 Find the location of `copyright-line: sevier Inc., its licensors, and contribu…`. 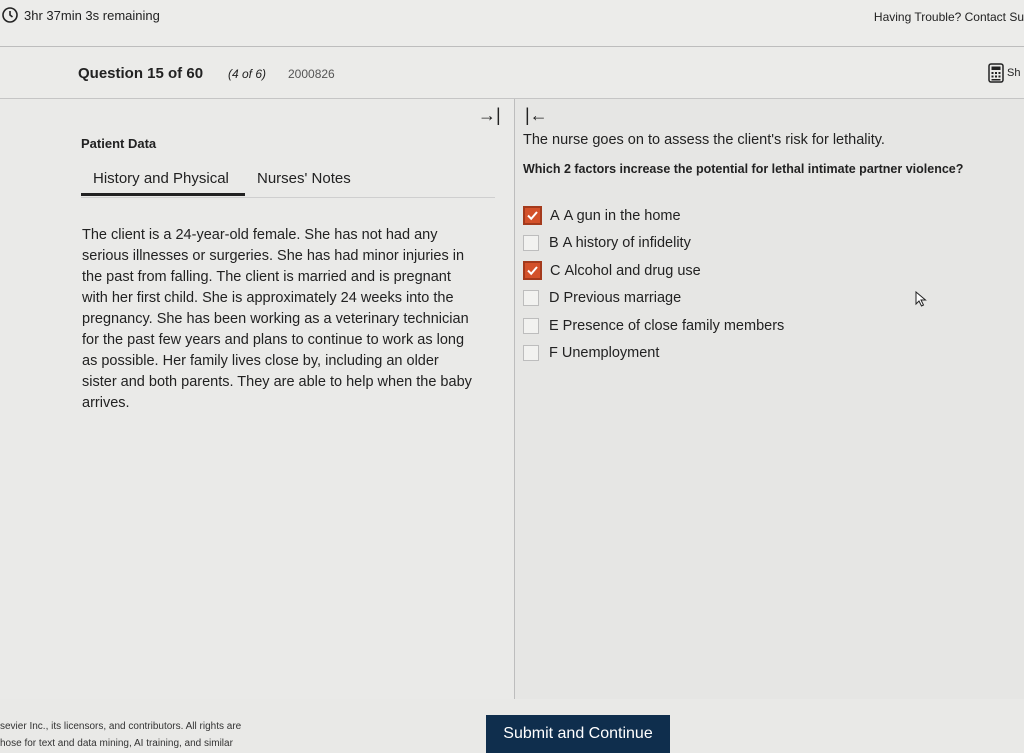

copyright-line: sevier Inc., its licensors, and contribu… is located at coordinates (121, 726).